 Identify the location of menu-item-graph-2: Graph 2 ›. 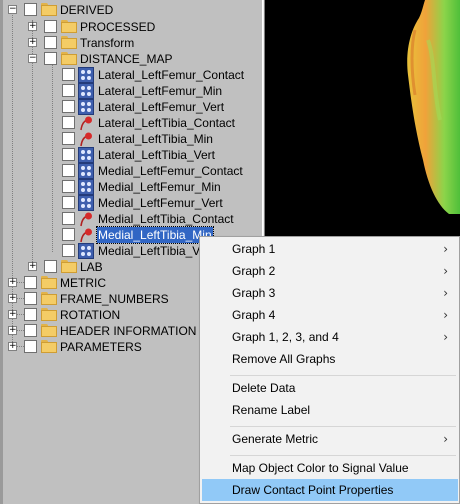
(330, 271).